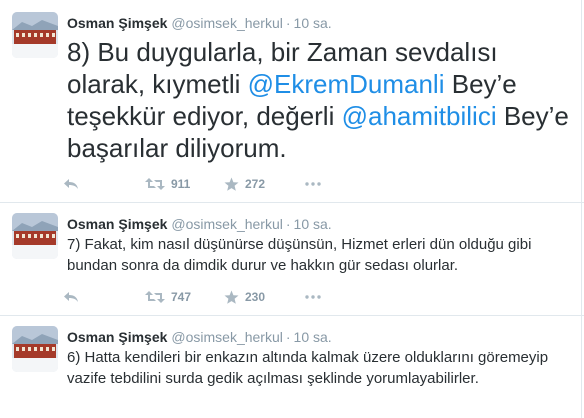  What do you see at coordinates (346, 84) in the screenshot?
I see `mention-link: @EkremDumanli` at bounding box center [346, 84].